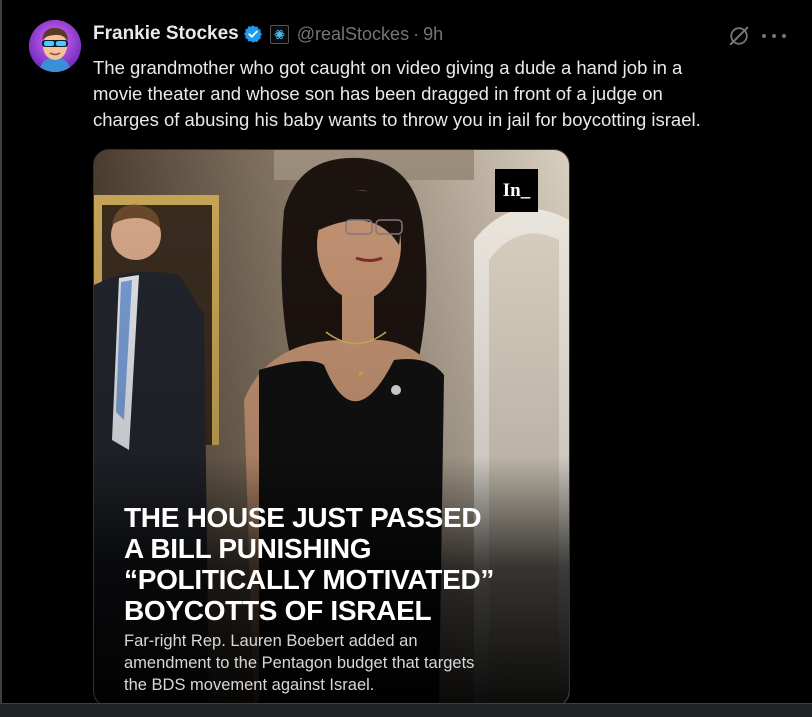  Describe the element at coordinates (271, 641) in the screenshot. I see `subhead-line: Far-right Rep. Lauren Boebert added an` at that location.